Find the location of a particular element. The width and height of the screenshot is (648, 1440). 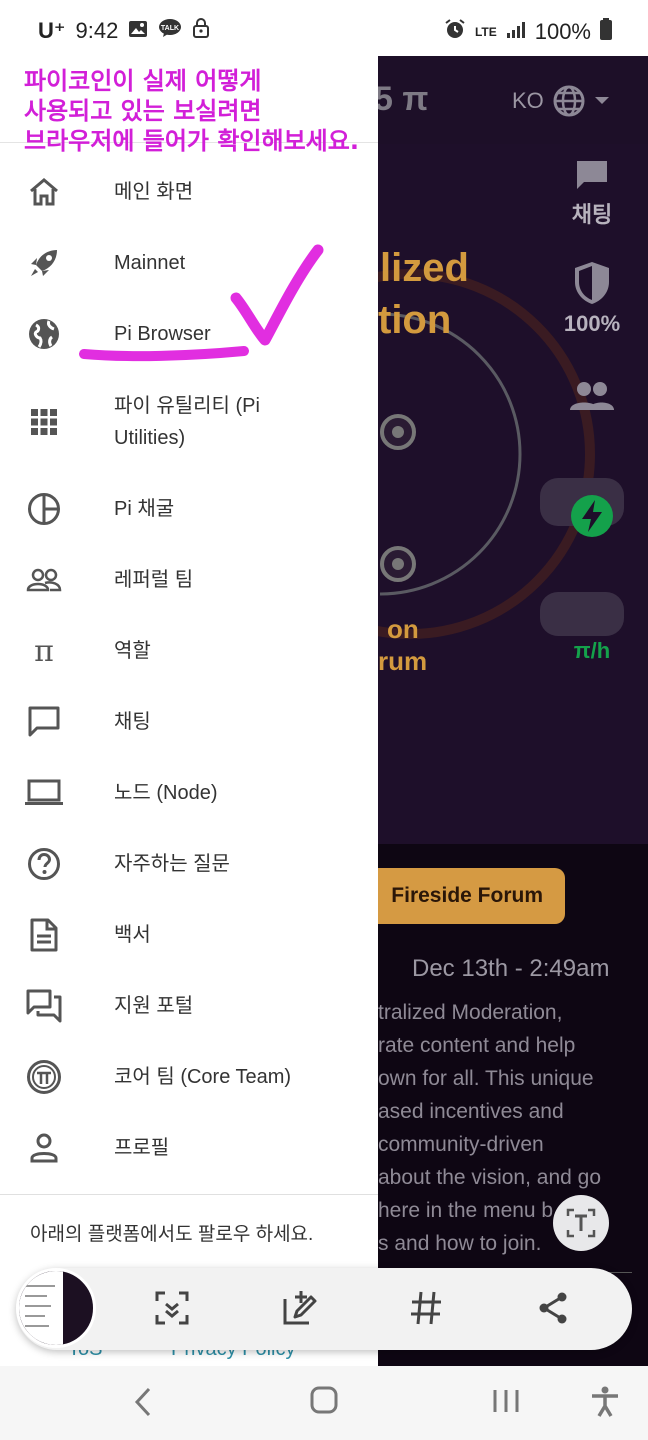

hashtag-icon is located at coordinates (426, 1308).